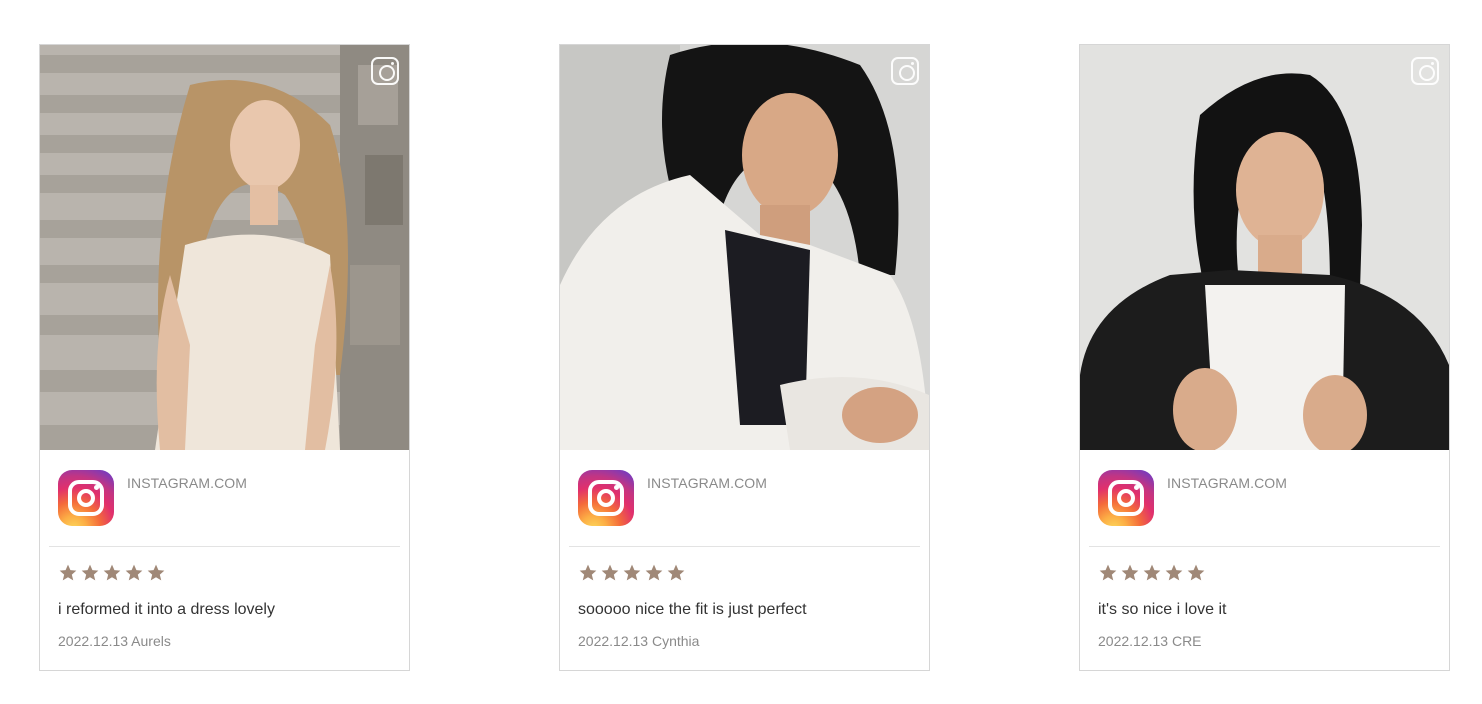  I want to click on review-meta: 2022.12.13 Cynthia, so click(639, 641).